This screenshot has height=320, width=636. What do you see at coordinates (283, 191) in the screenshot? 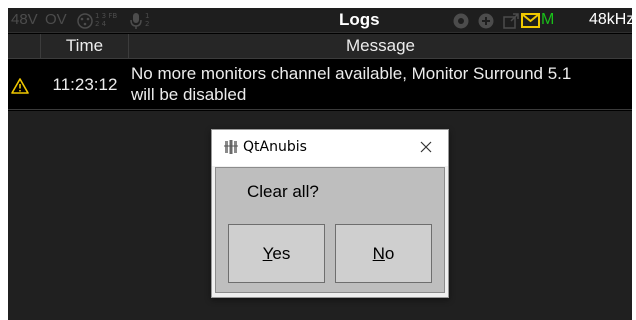
I see `dialog-question: Clear all?` at bounding box center [283, 191].